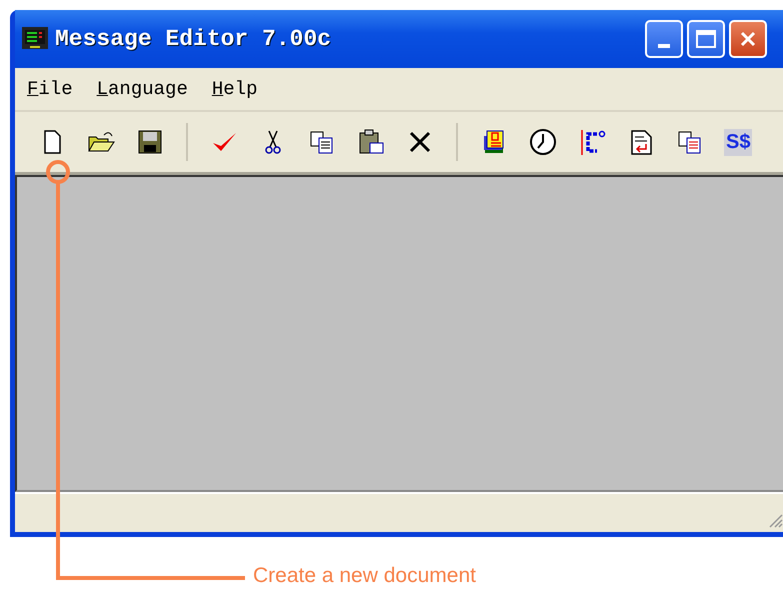 The image size is (783, 590). Describe the element at coordinates (738, 142) in the screenshot. I see `toolbar-button: S$` at that location.